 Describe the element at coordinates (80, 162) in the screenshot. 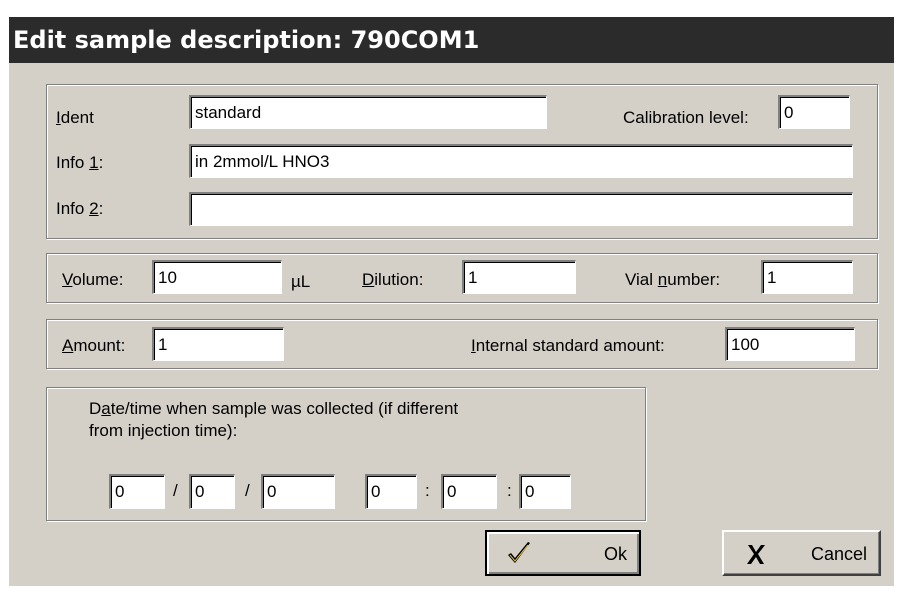

I see `info1-label: Info 1:` at that location.